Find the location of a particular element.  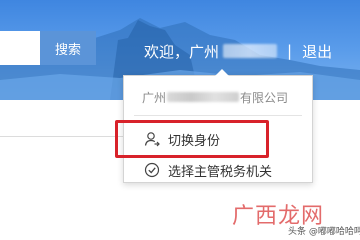

watermark-source: 头条 @嘟嘟哈哈呵呵 is located at coordinates (324, 232).